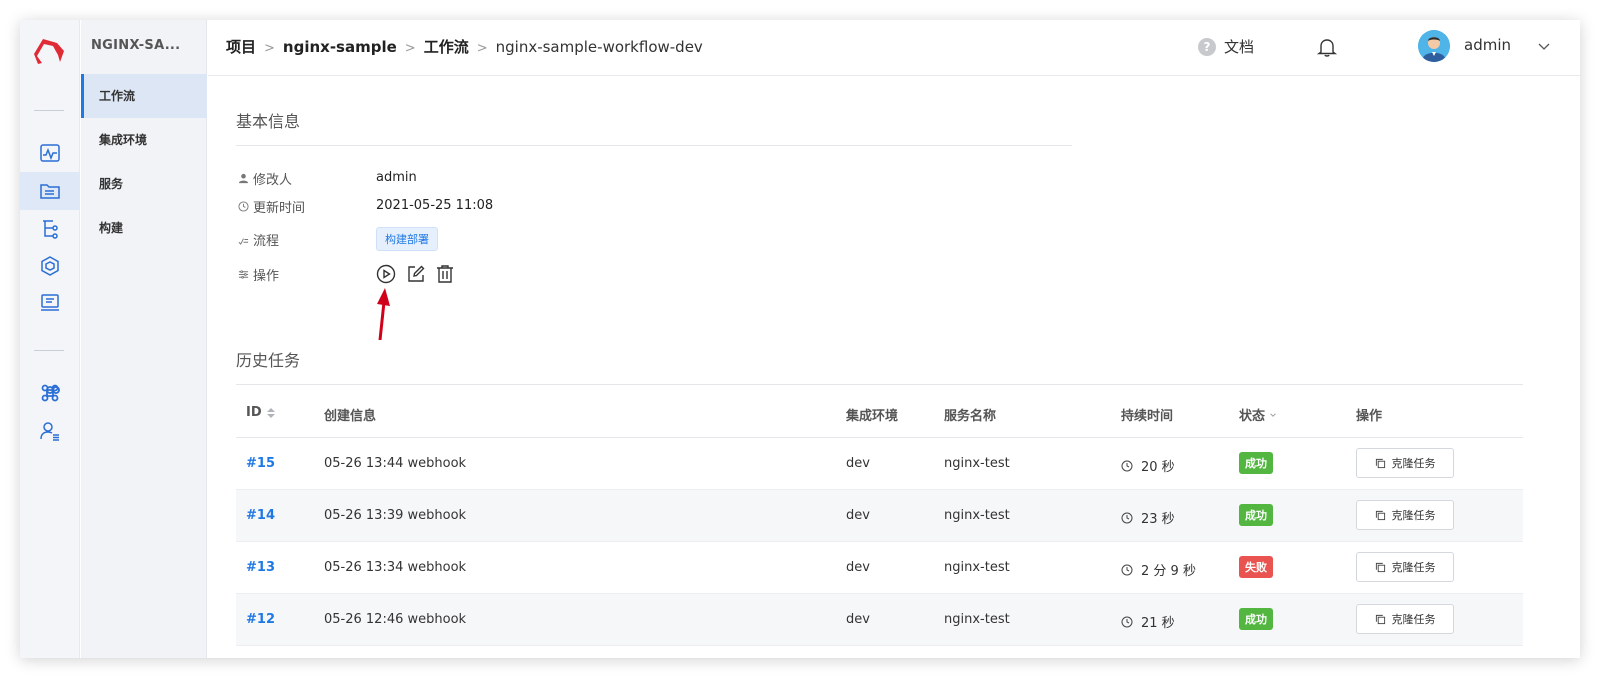 This screenshot has width=1600, height=678. I want to click on breadcrumb-current: nginx-sample-workflow-dev, so click(599, 47).